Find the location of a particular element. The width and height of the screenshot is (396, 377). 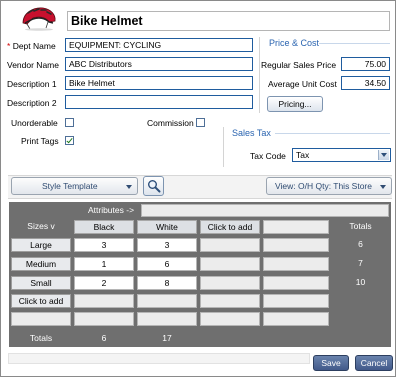

regular-price-field: 75.00 is located at coordinates (365, 64).